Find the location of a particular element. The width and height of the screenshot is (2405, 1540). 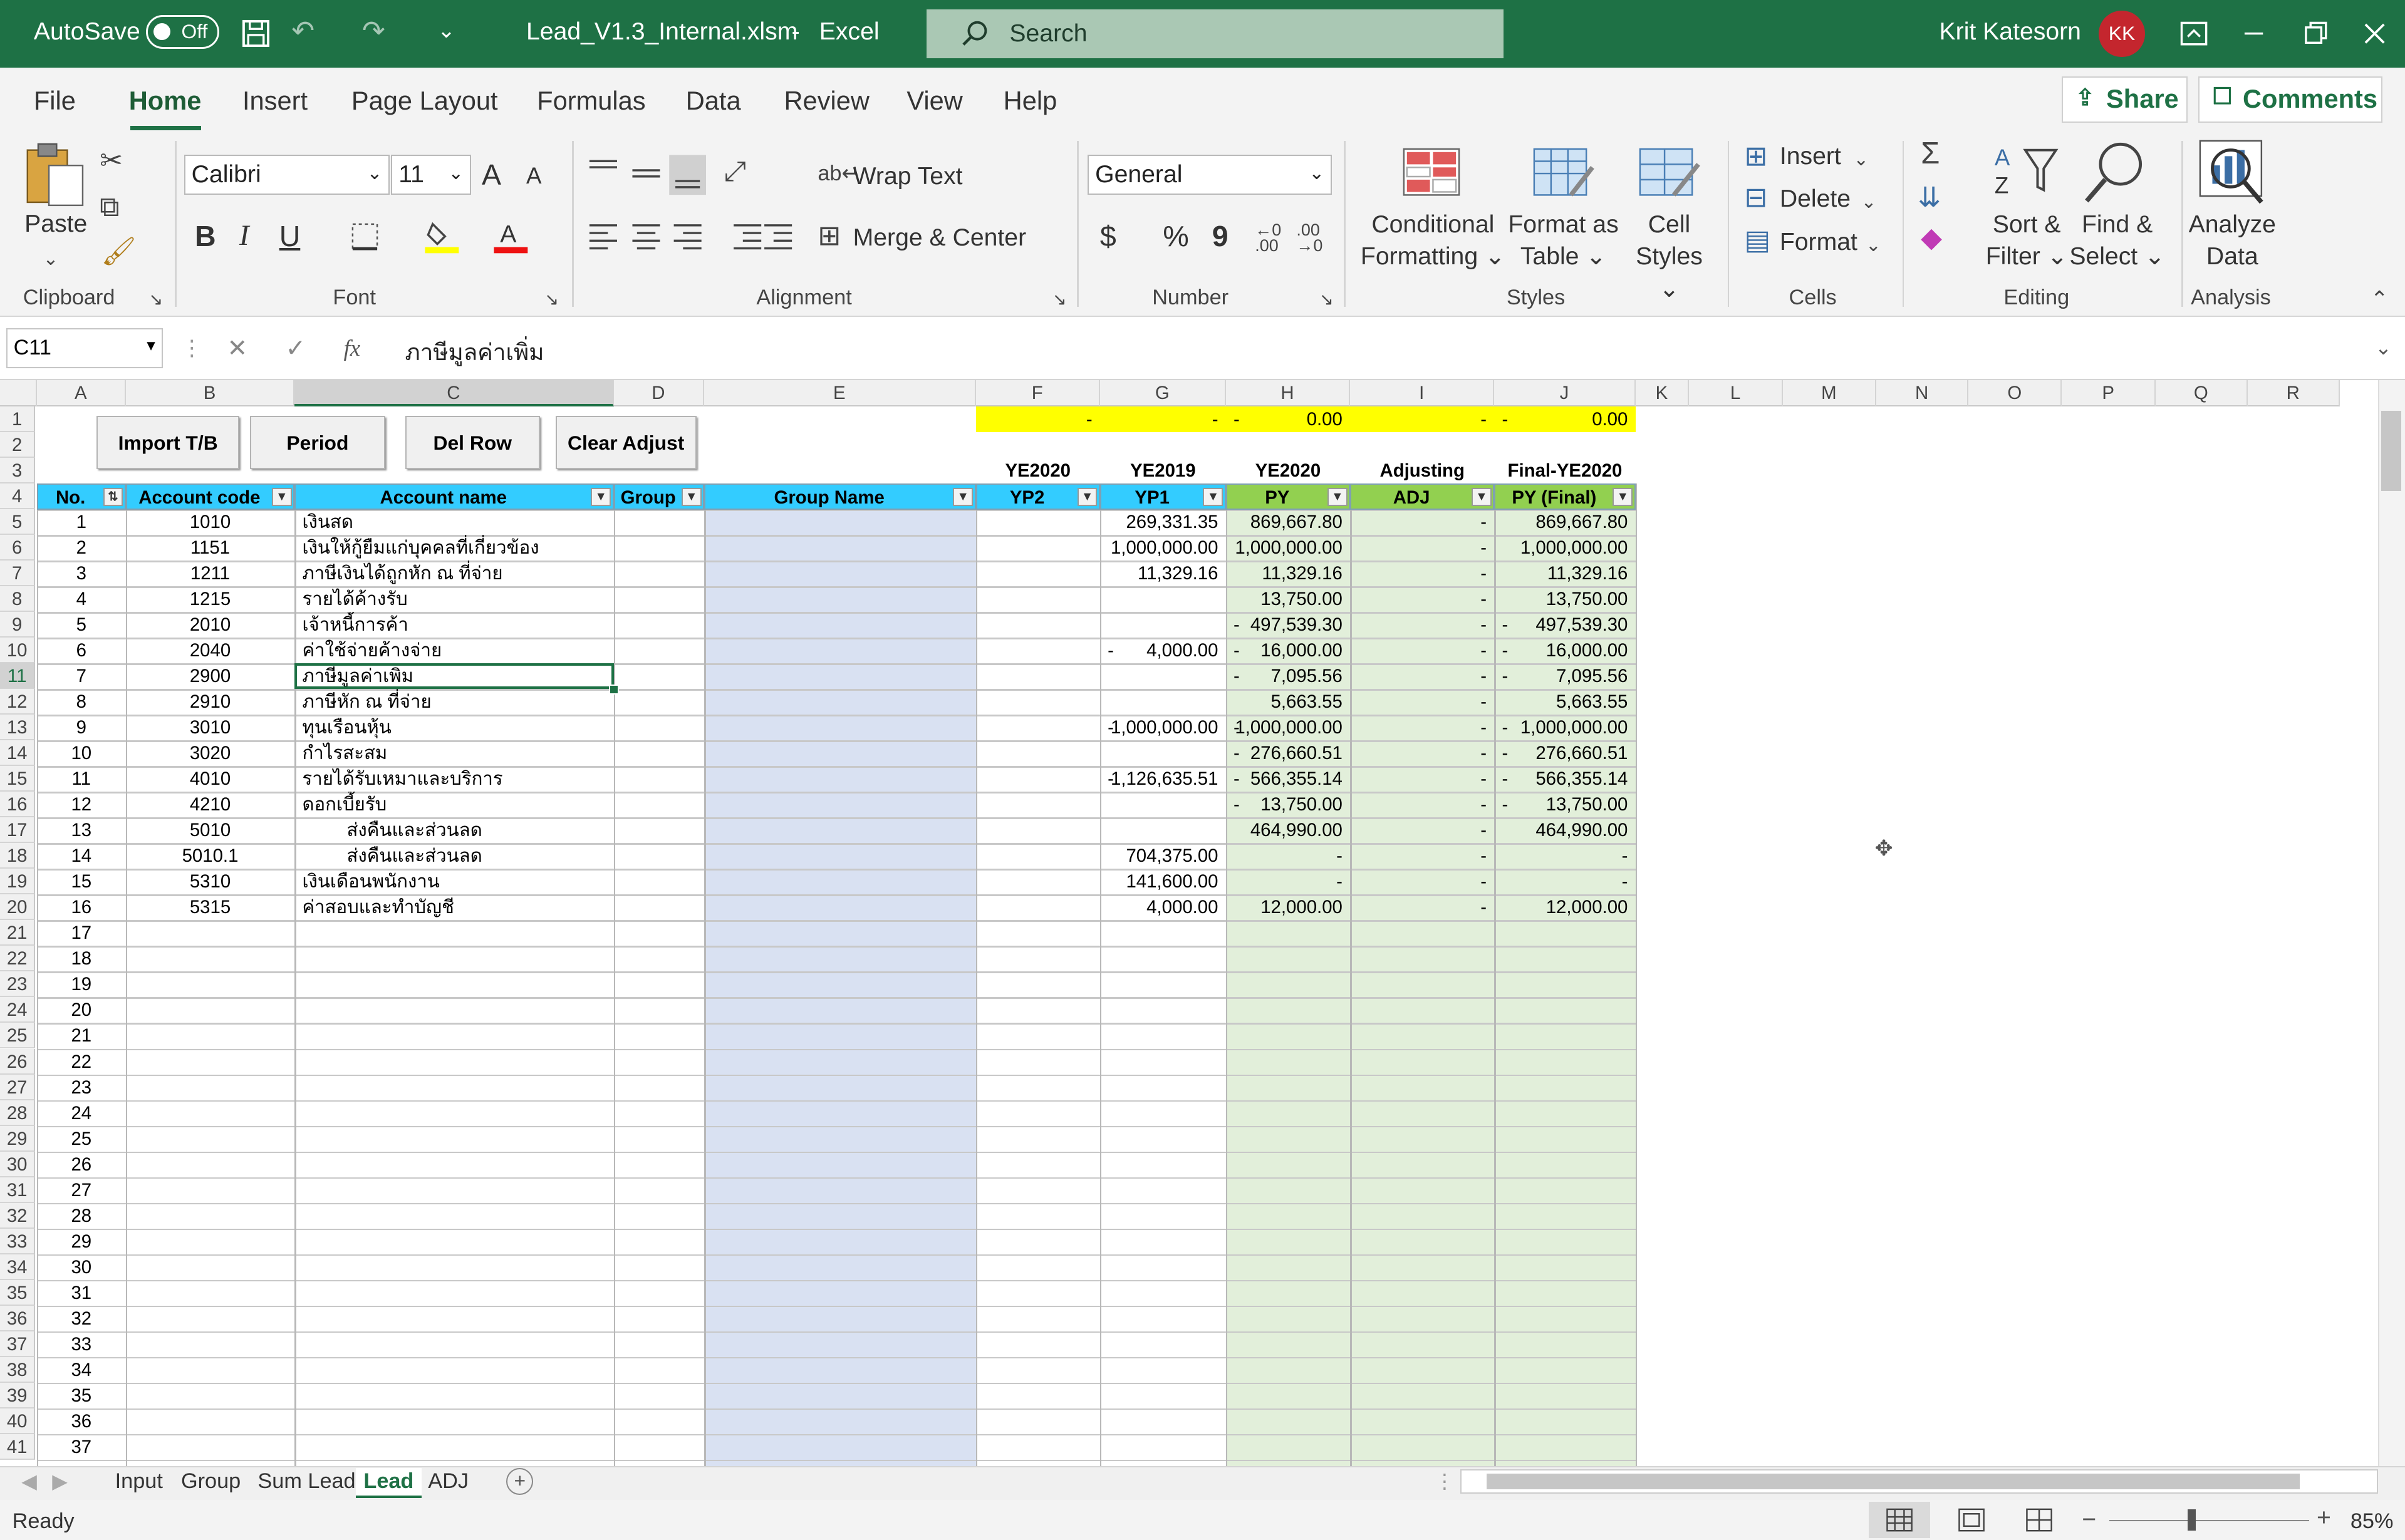

grow-font-icon: A is located at coordinates (491, 175).